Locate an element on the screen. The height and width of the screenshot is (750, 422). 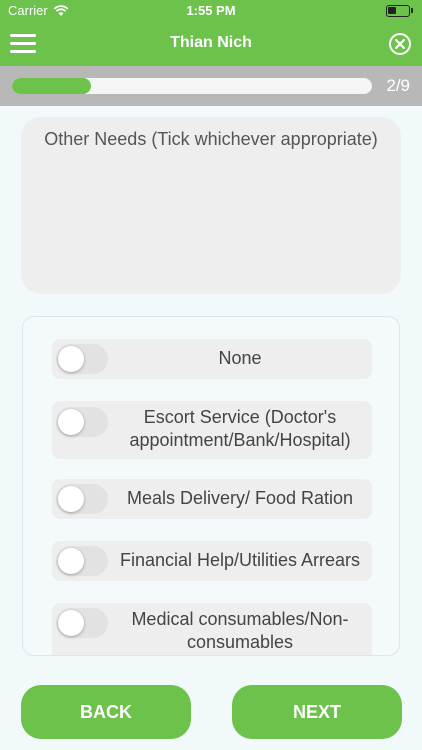
option-financial-help: Financial Help/Utilities Arrears is located at coordinates (212, 561).